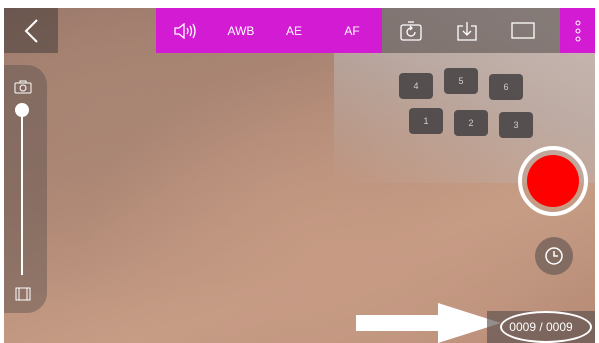 This screenshot has height=343, width=599. Describe the element at coordinates (23, 294) in the screenshot. I see `film-icon` at that location.